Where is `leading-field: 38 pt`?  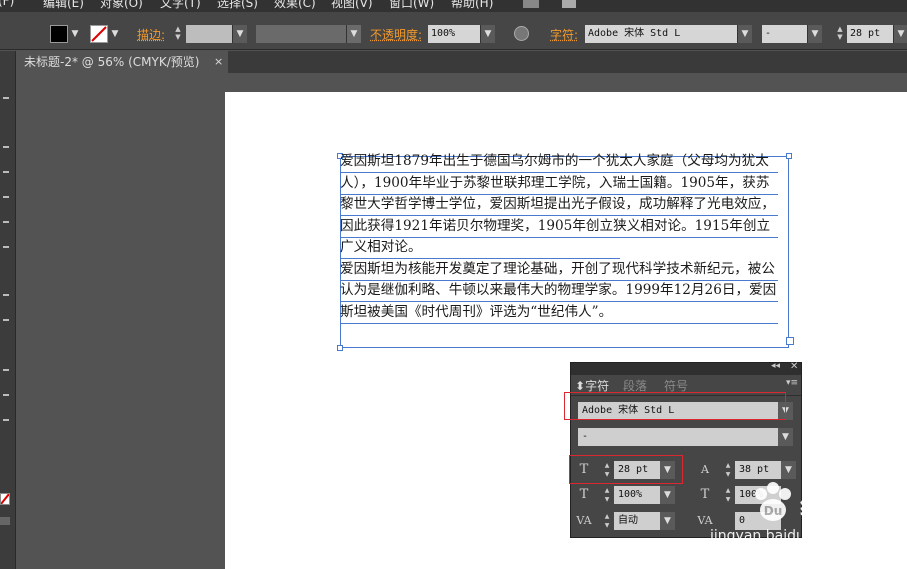 leading-field: 38 pt is located at coordinates (758, 470).